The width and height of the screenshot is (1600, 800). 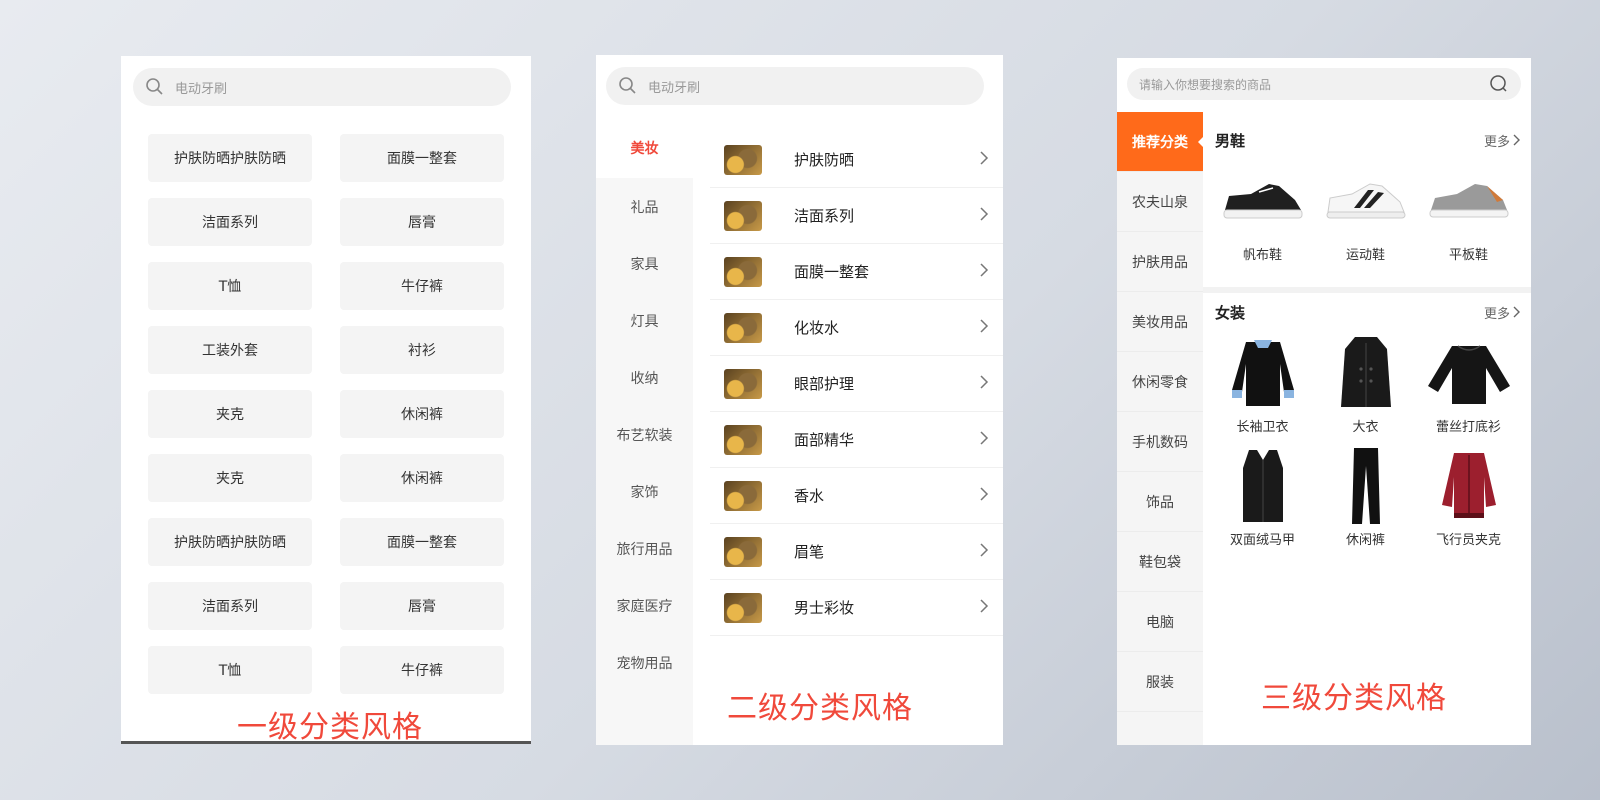 What do you see at coordinates (644, 263) in the screenshot?
I see `sidebar-item: 家具` at bounding box center [644, 263].